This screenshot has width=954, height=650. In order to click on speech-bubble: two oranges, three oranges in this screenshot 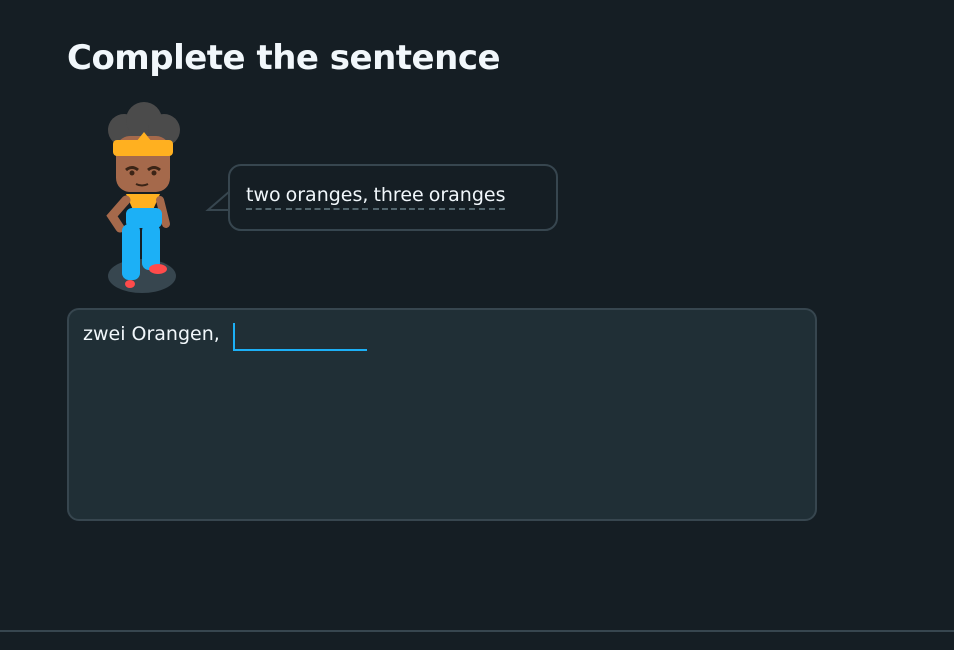, I will do `click(393, 197)`.